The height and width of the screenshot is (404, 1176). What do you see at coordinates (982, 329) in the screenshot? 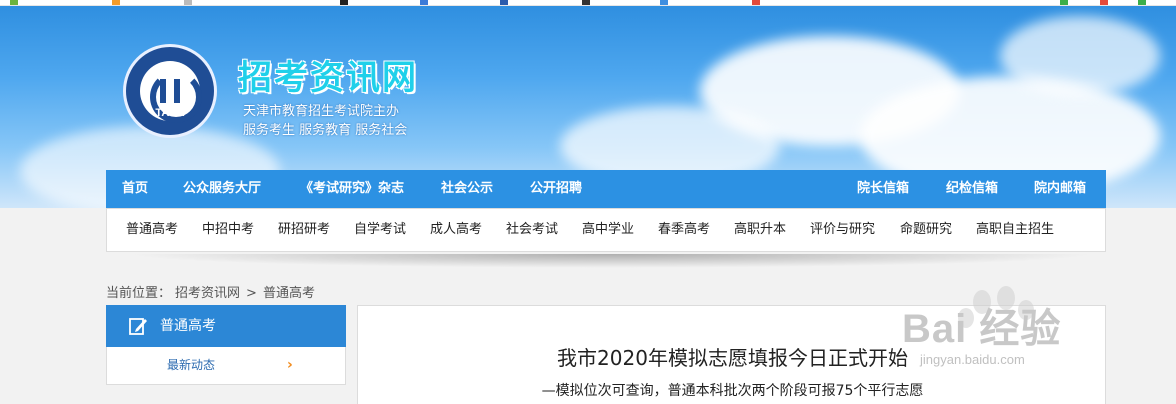
I see `watermark-text: Bai 经验` at bounding box center [982, 329].